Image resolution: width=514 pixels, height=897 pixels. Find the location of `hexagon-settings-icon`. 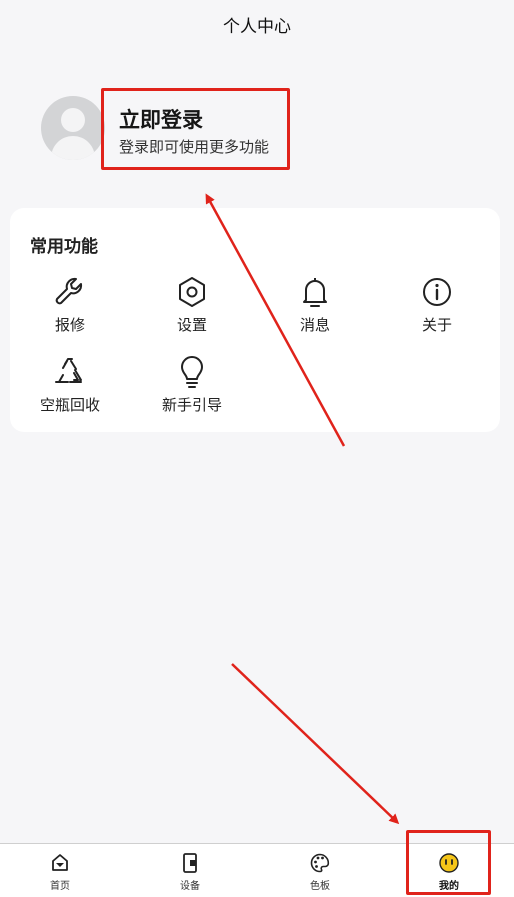

hexagon-settings-icon is located at coordinates (192, 292).